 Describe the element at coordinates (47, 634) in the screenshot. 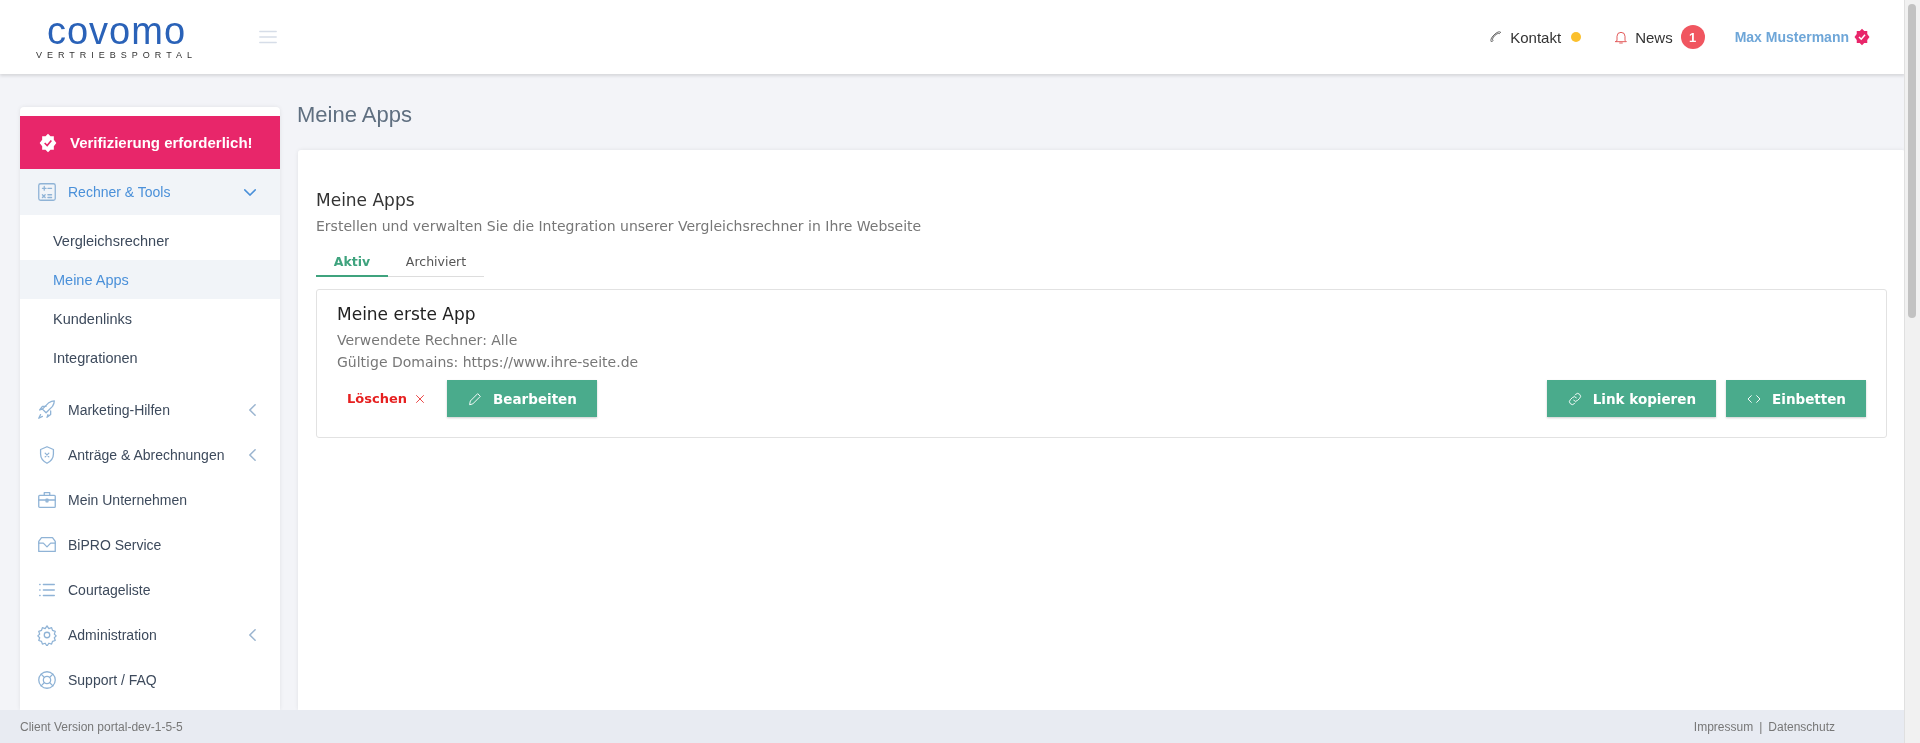

I see `gear-icon` at that location.